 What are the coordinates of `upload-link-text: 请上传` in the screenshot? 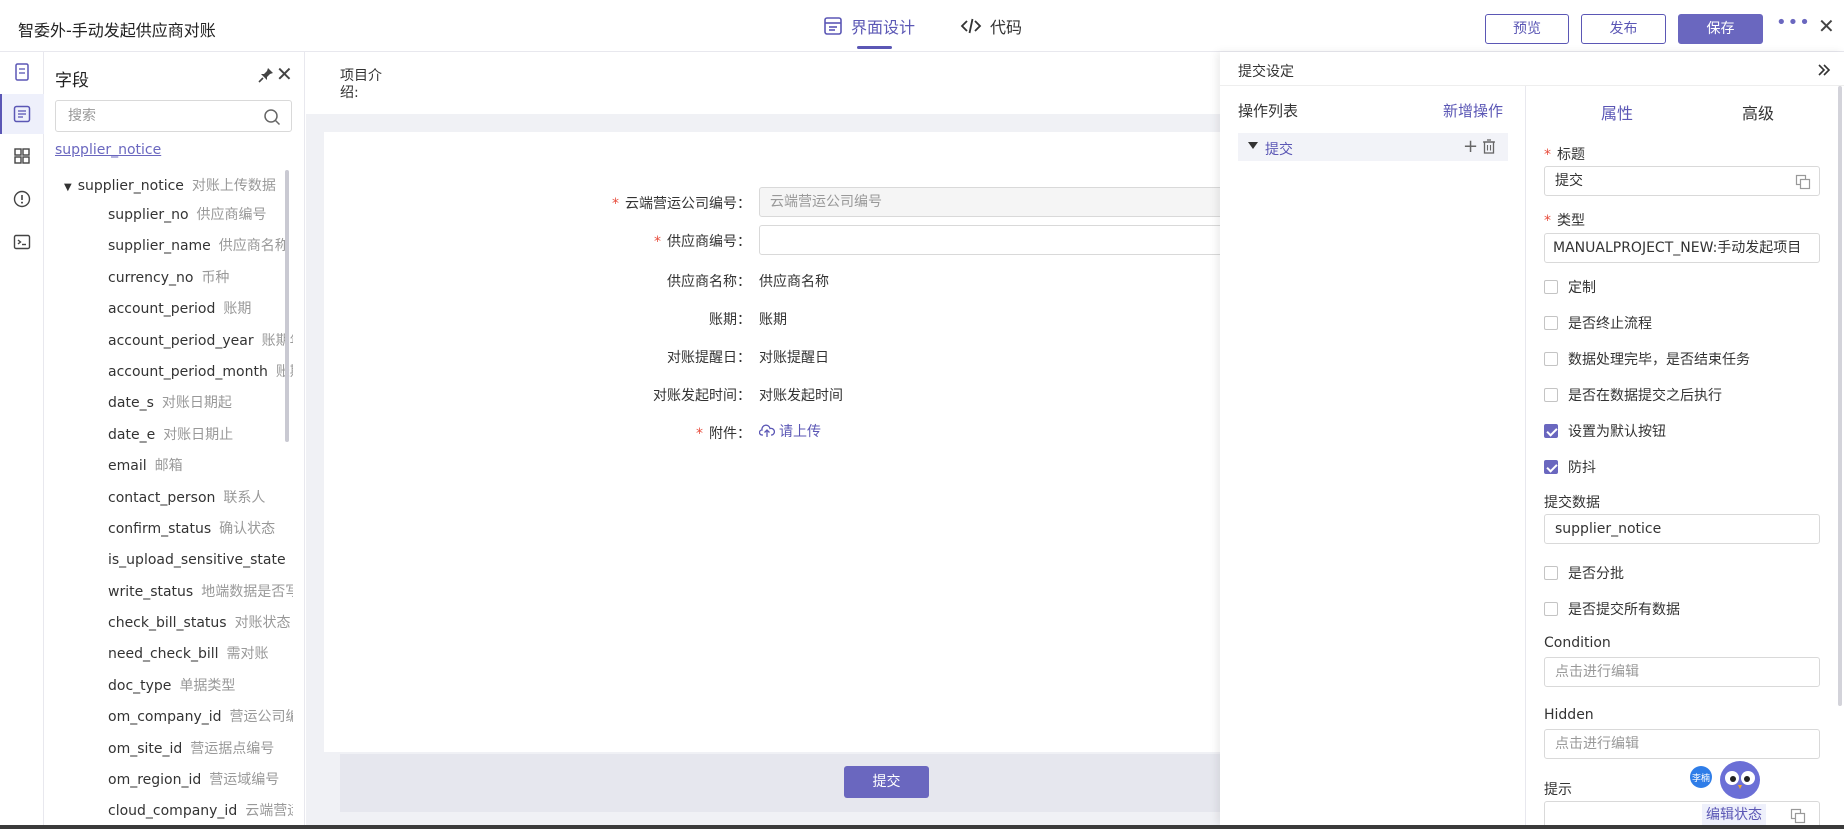 It's located at (800, 432).